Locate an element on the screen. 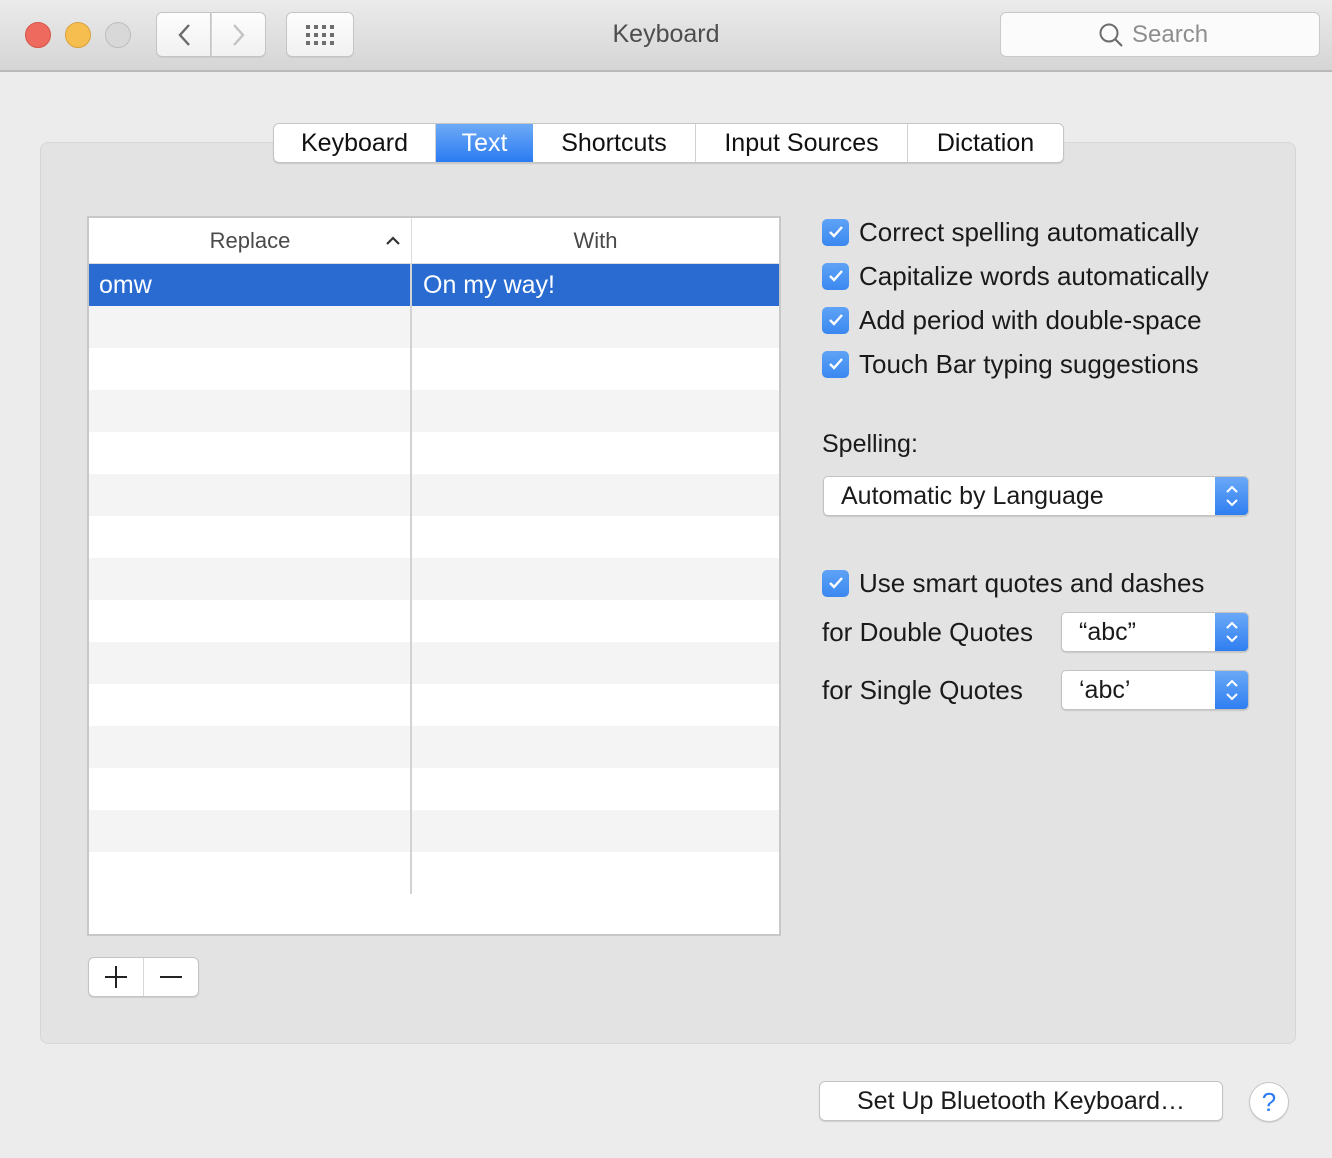 The height and width of the screenshot is (1158, 1332). cell-with: On my way! is located at coordinates (489, 285).